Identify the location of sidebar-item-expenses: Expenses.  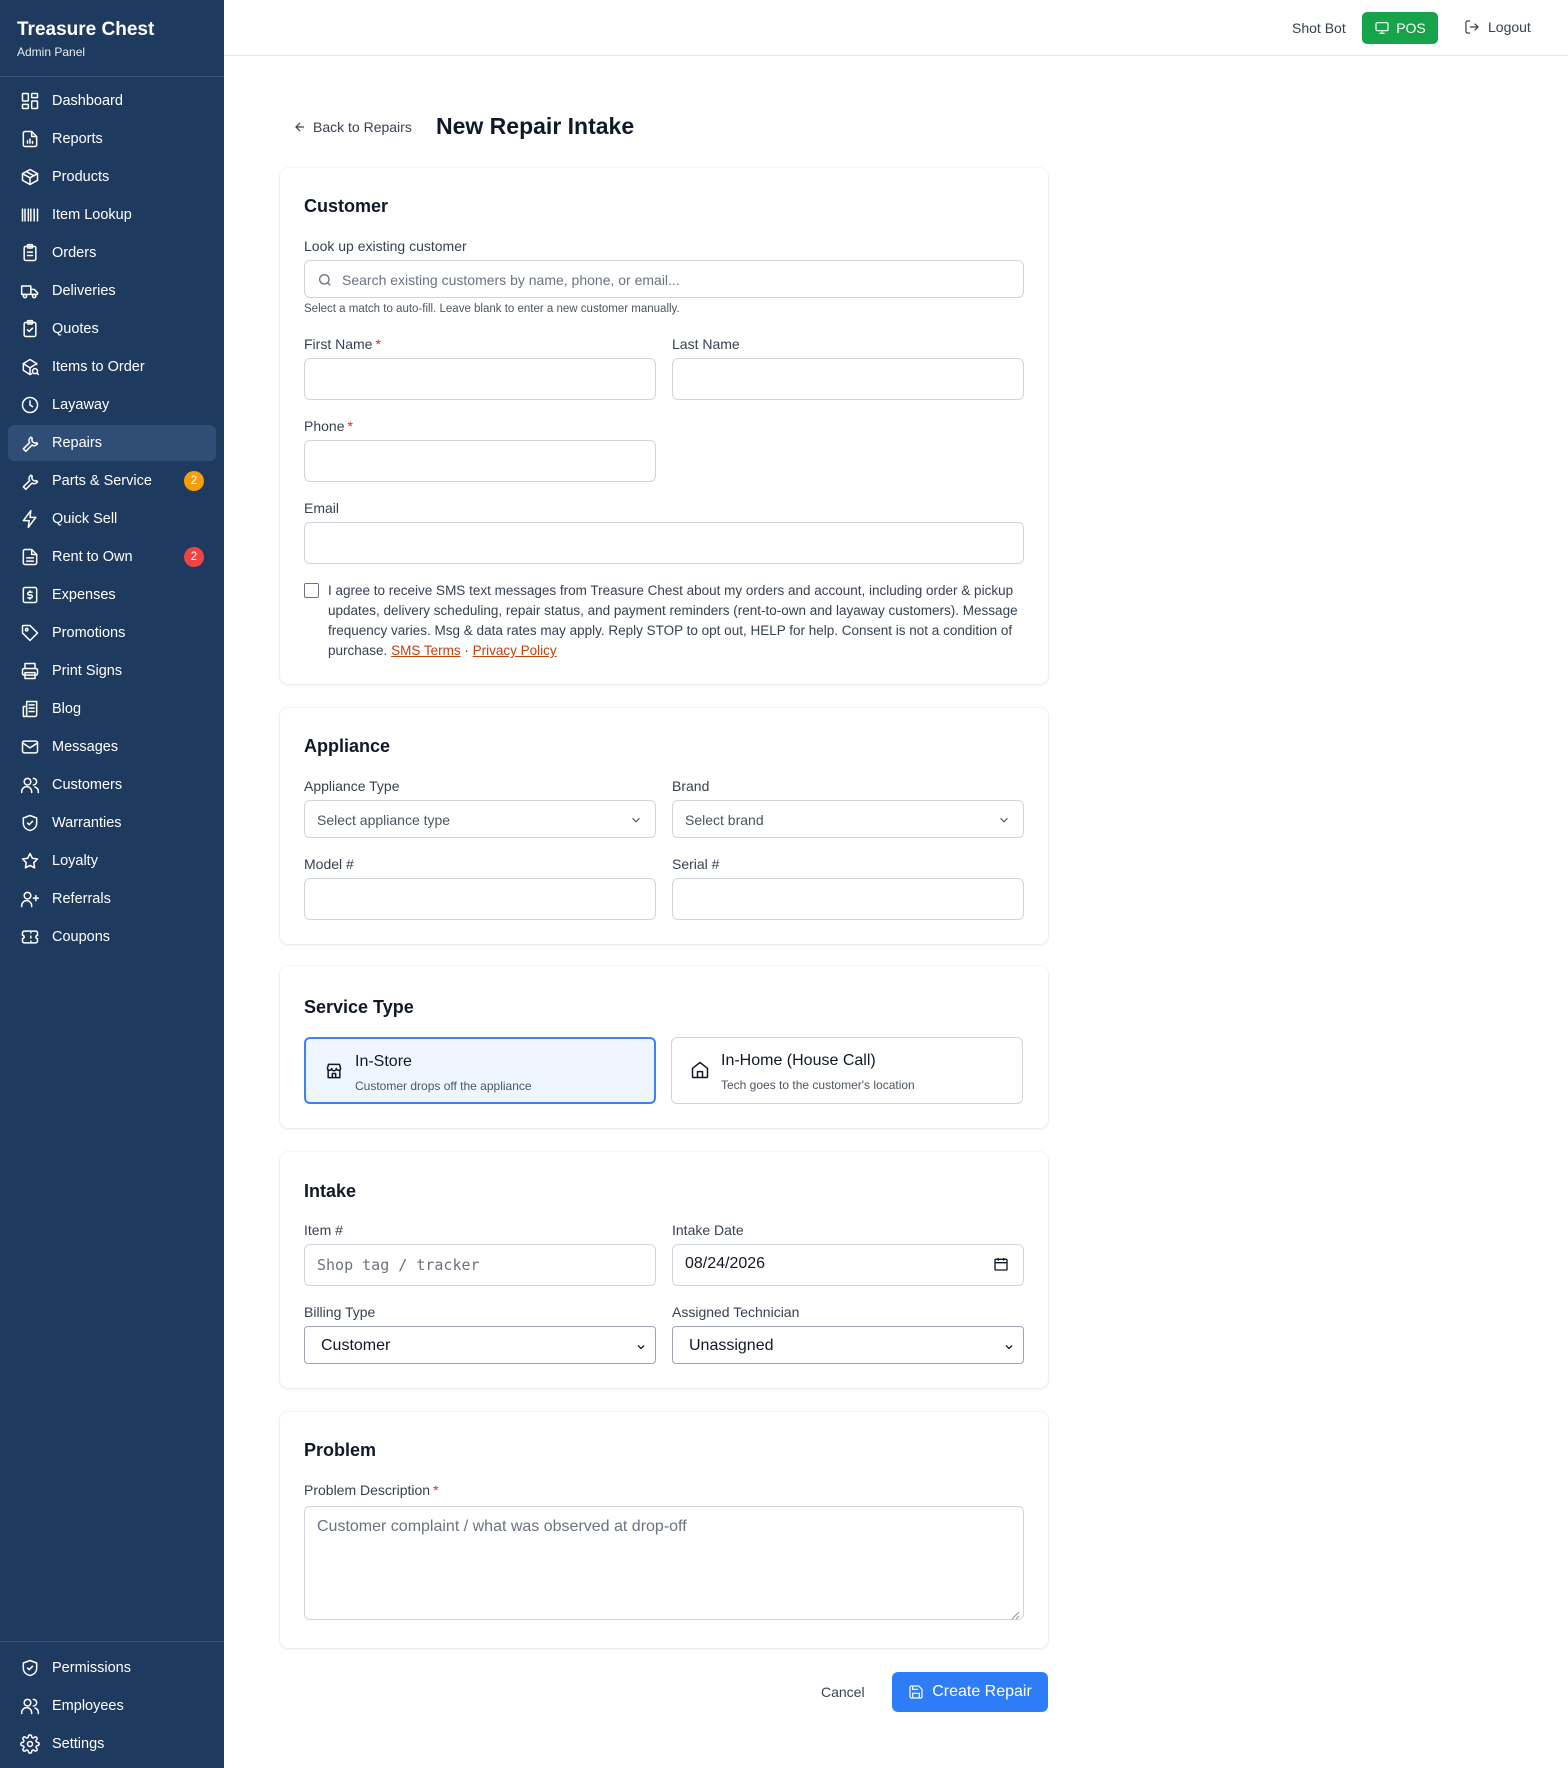
(112, 595).